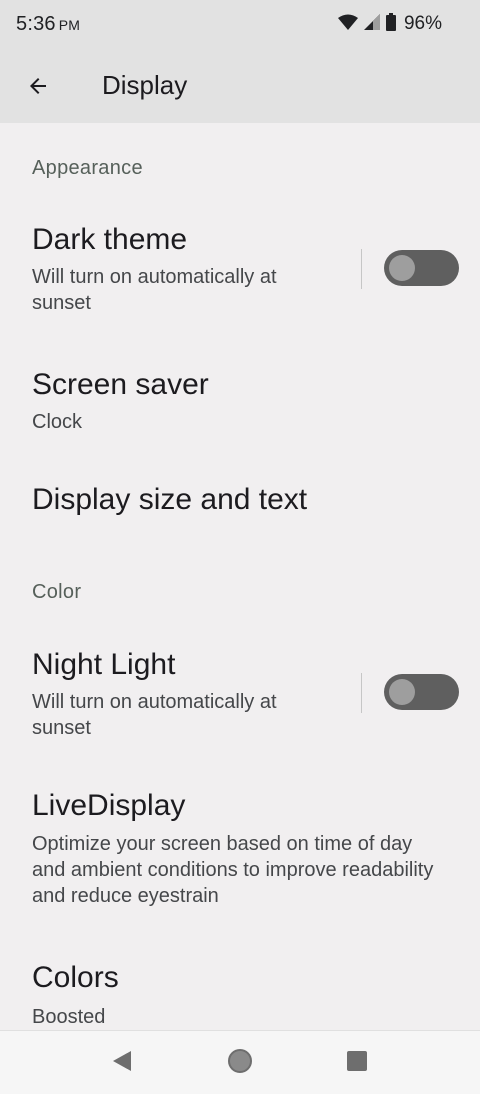 The height and width of the screenshot is (1094, 480). What do you see at coordinates (75, 977) in the screenshot?
I see `pref-title: Colors` at bounding box center [75, 977].